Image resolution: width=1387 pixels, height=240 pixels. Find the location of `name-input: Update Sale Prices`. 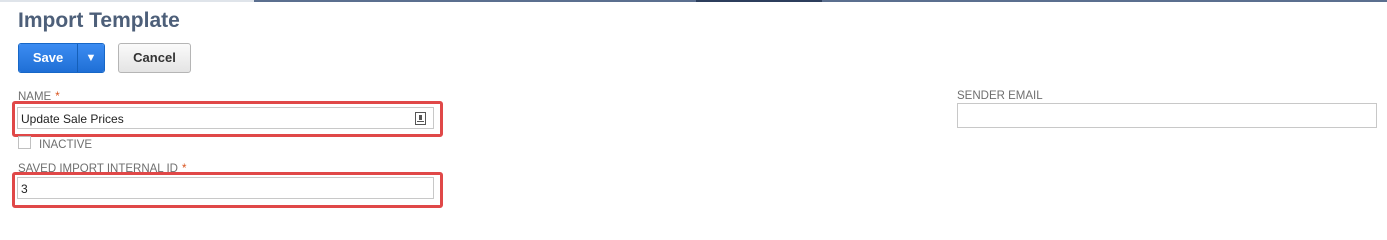

name-input: Update Sale Prices is located at coordinates (225, 118).